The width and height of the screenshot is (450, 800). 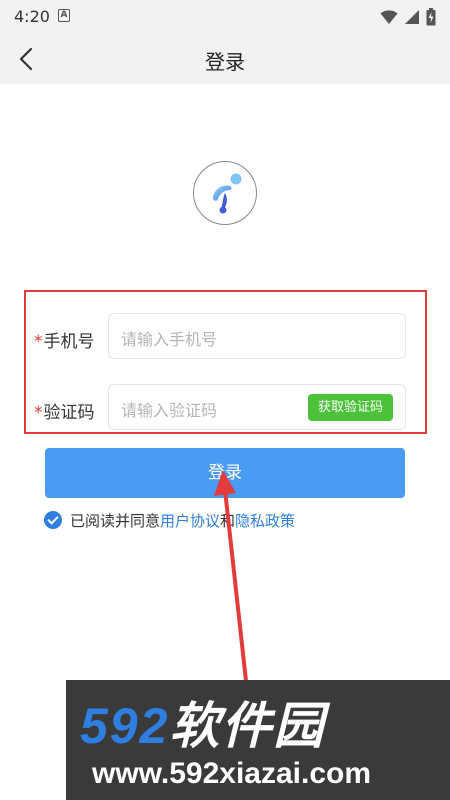 What do you see at coordinates (228, 520) in the screenshot?
I see `agreement-conjunction: 和` at bounding box center [228, 520].